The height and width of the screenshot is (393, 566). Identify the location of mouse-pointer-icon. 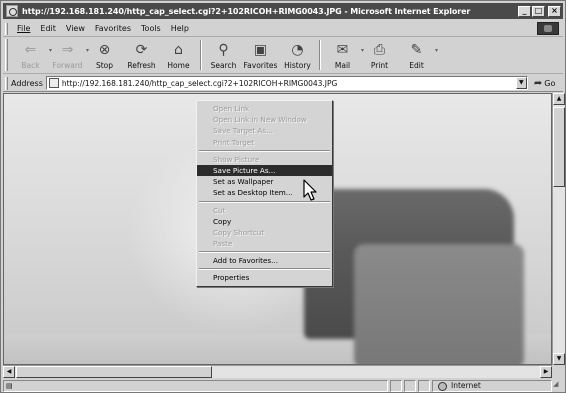
(310, 190).